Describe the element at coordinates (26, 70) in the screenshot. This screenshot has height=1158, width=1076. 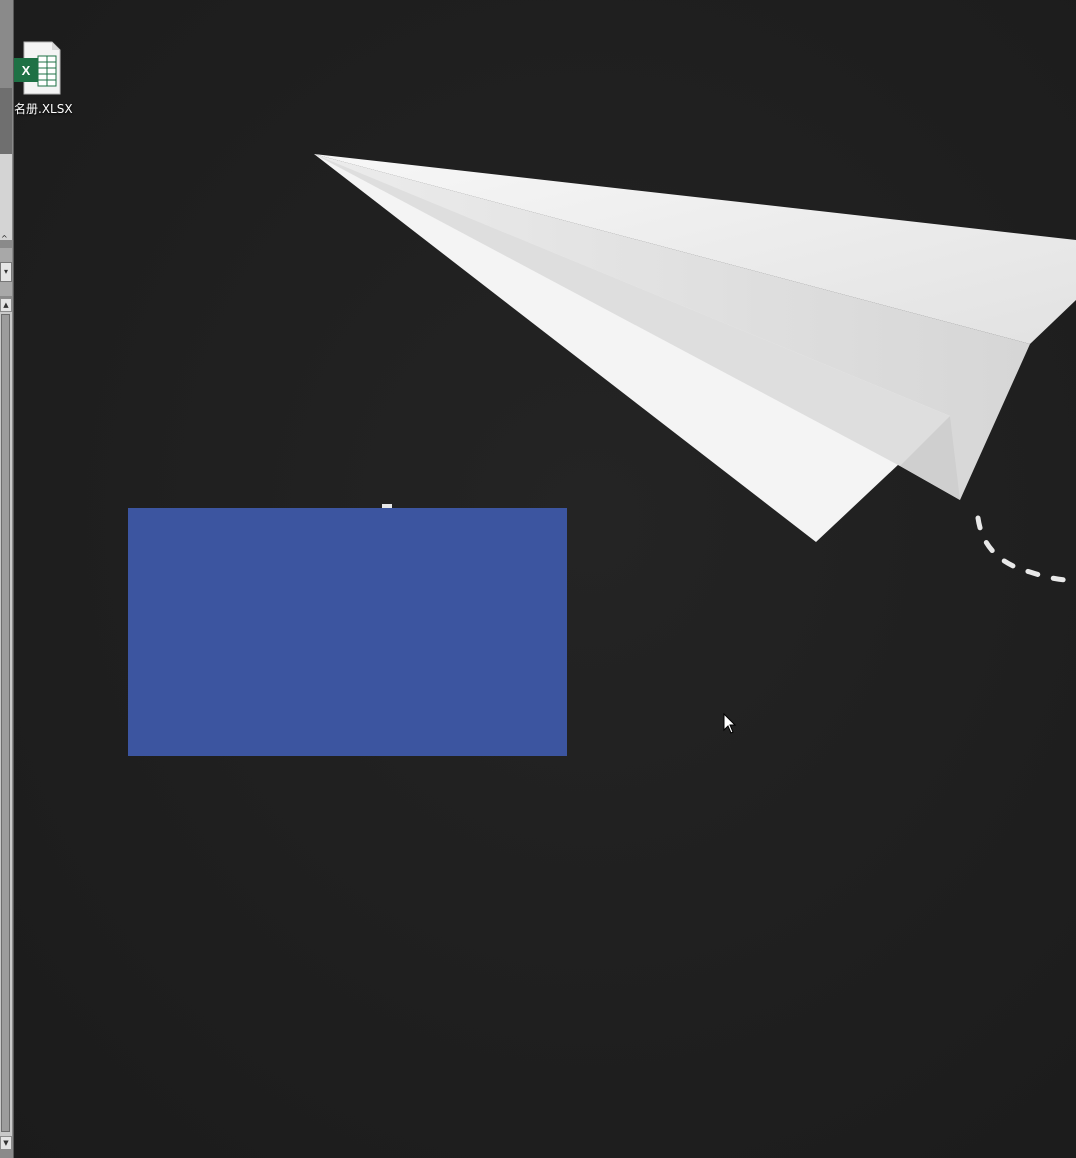
I see `excel-badge-letter: X` at that location.